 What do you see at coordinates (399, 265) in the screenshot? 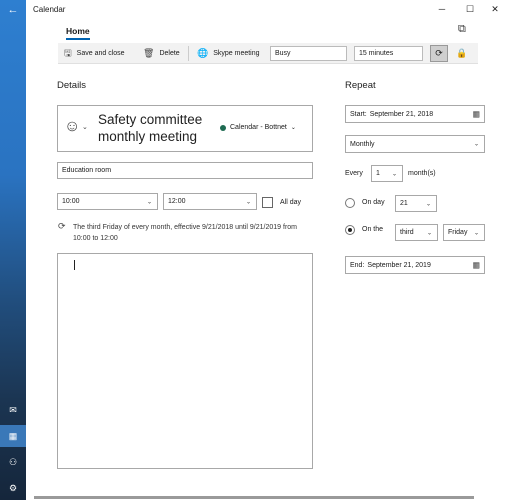
I see `repeat-end-value: September 21, 2019` at bounding box center [399, 265].